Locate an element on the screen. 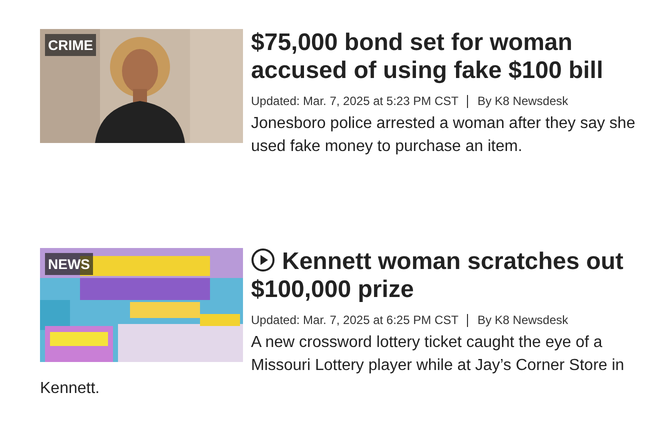 The image size is (663, 429). updated-date: Updated: Mar. 7, 2025 at 5:23 PM CST is located at coordinates (354, 101).